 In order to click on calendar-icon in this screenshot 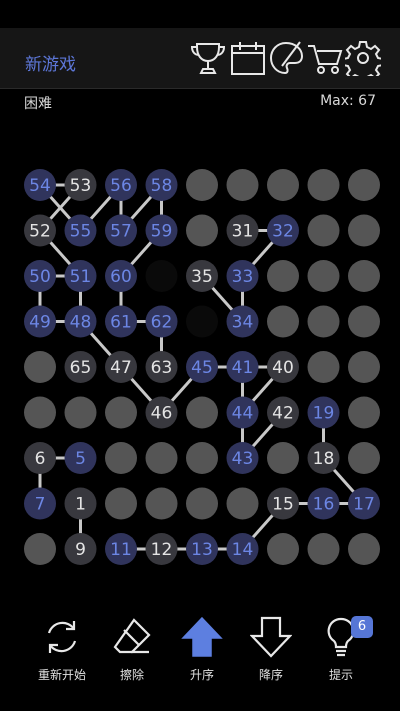, I will do `click(248, 58)`.